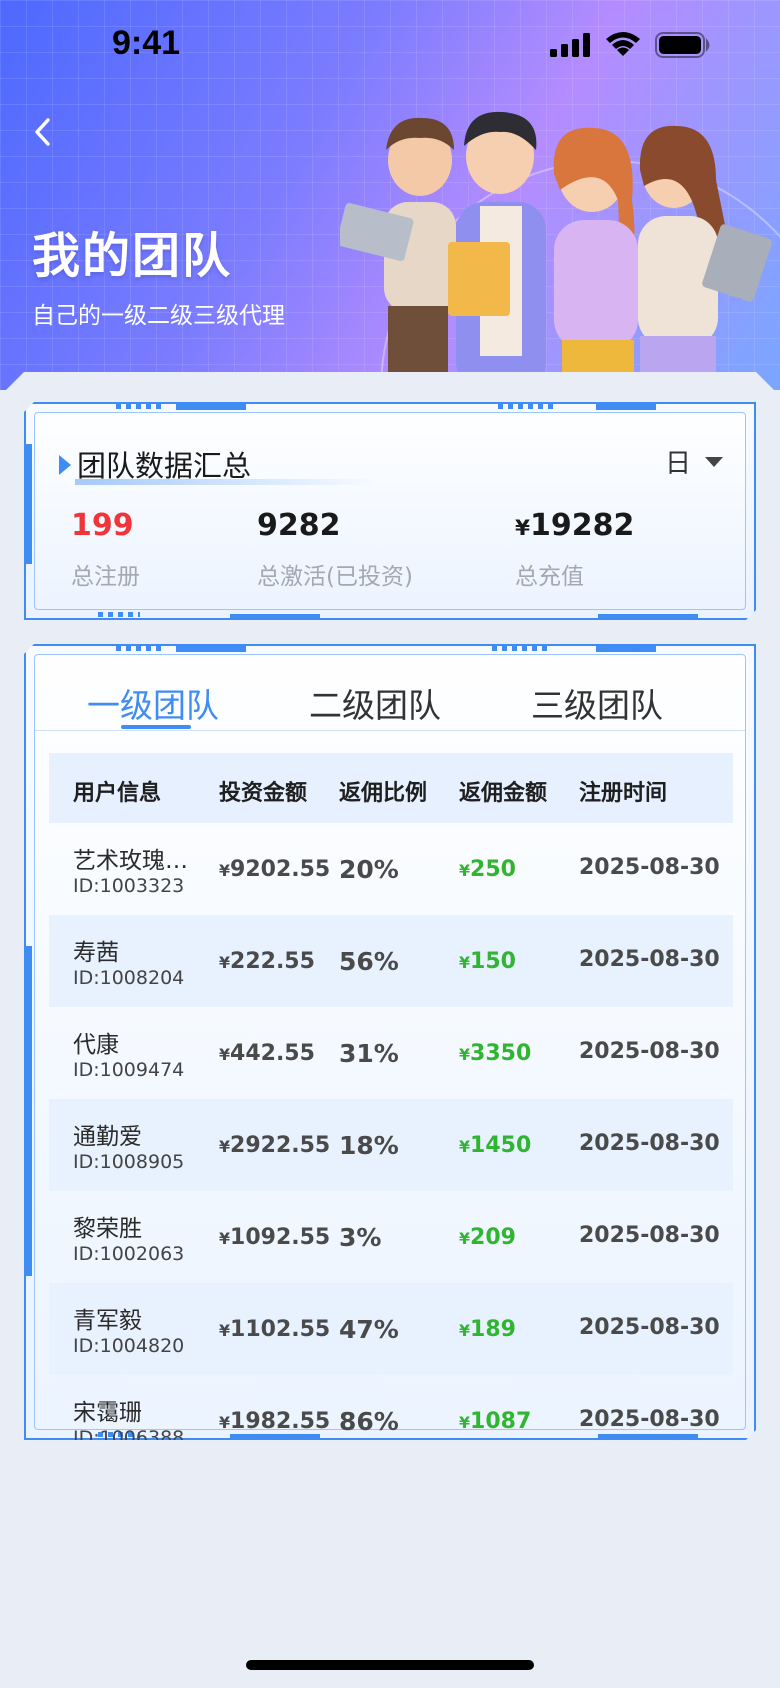  Describe the element at coordinates (107, 1137) in the screenshot. I see `user-name: 通勤爱` at that location.